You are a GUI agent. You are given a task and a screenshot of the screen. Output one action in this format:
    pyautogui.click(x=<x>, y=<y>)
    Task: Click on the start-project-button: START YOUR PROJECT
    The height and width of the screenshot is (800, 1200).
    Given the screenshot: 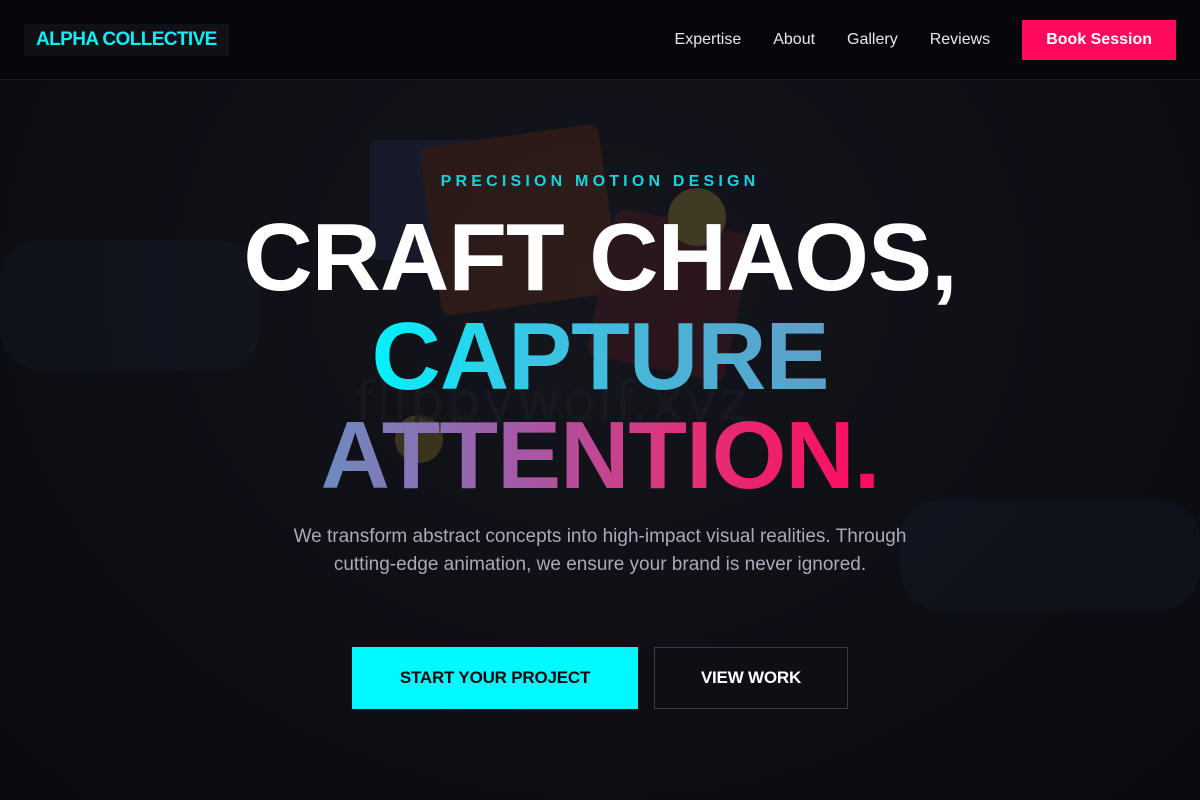 What is the action you would take?
    pyautogui.click(x=495, y=678)
    